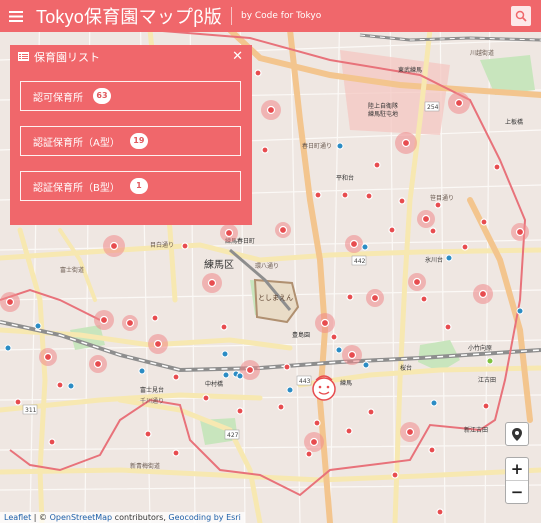 The width and height of the screenshot is (541, 523). What do you see at coordinates (487, 380) in the screenshot?
I see `ekoda-label: 江古田` at bounding box center [487, 380].